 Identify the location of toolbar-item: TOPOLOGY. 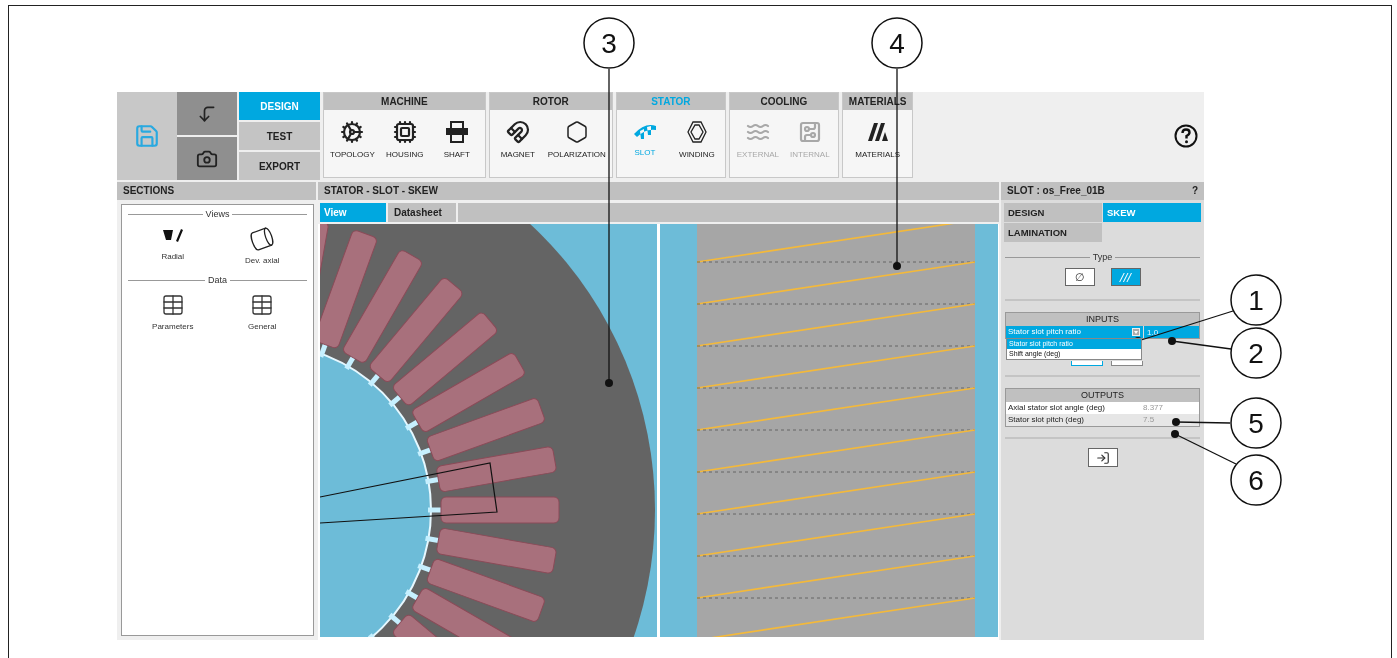
(352, 139).